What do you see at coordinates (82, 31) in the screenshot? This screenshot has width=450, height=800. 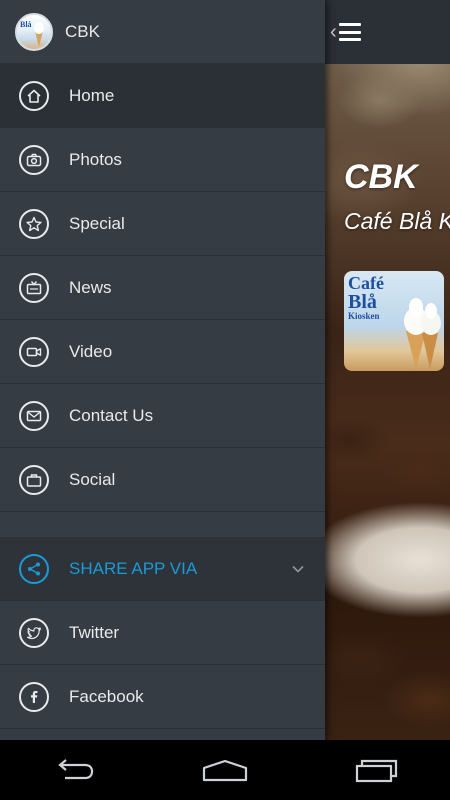 I see `app-name: CBK` at bounding box center [82, 31].